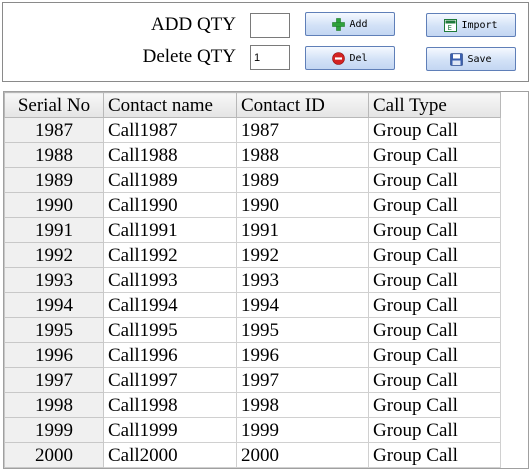 This screenshot has width=532, height=471. What do you see at coordinates (54, 330) in the screenshot?
I see `cell-serial-no: 1995` at bounding box center [54, 330].